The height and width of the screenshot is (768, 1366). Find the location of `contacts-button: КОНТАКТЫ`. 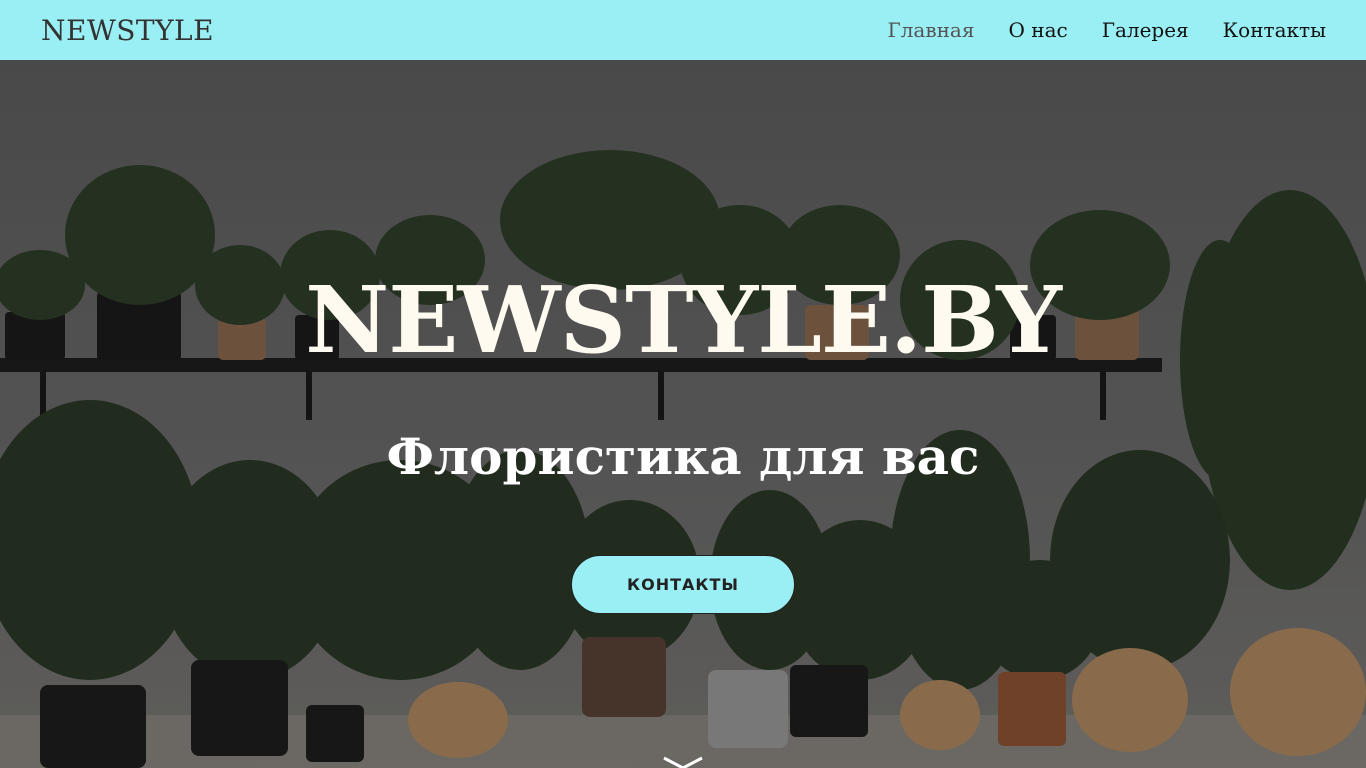

contacts-button: КОНТАКТЫ is located at coordinates (683, 584).